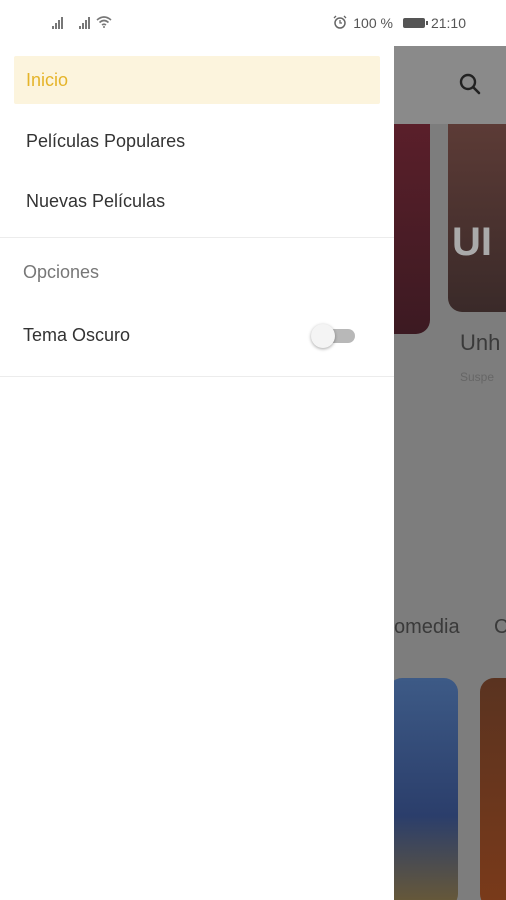  Describe the element at coordinates (197, 141) in the screenshot. I see `drawer-item-peliculas-populares: Películas Populares` at that location.